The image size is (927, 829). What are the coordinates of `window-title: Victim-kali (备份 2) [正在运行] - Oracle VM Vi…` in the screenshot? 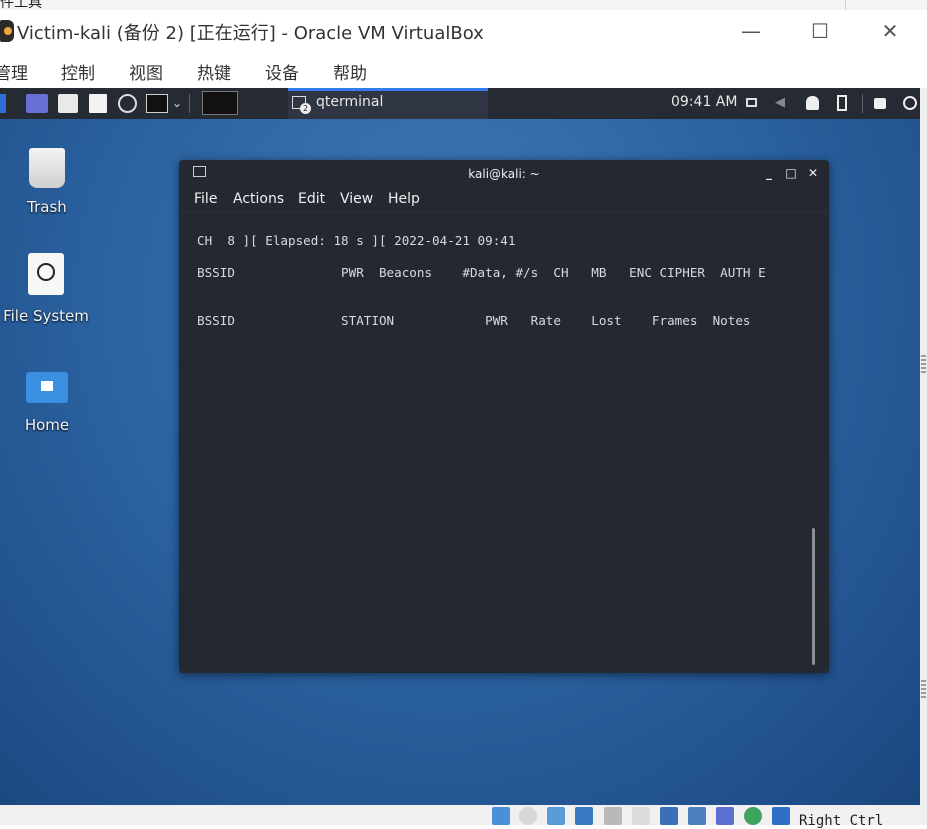 It's located at (250, 33).